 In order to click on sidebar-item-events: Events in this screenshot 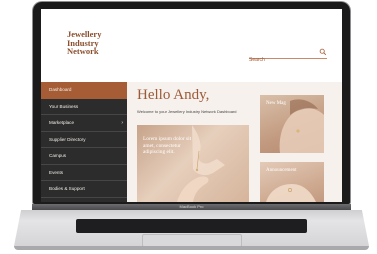, I will do `click(84, 173)`.